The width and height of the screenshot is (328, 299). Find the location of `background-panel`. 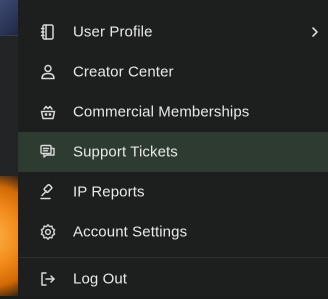

background-panel is located at coordinates (10, 111).